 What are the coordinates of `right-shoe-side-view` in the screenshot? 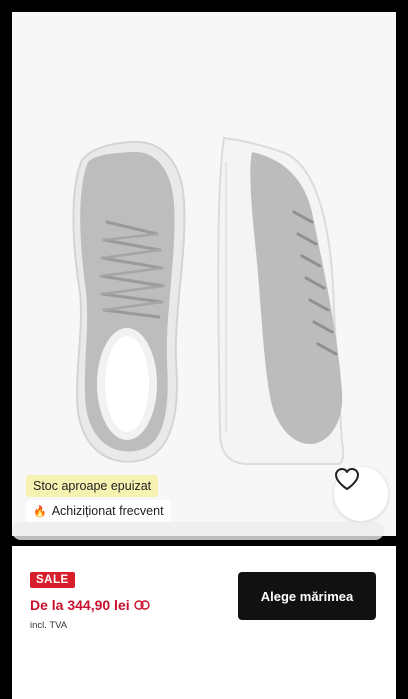 It's located at (281, 300).